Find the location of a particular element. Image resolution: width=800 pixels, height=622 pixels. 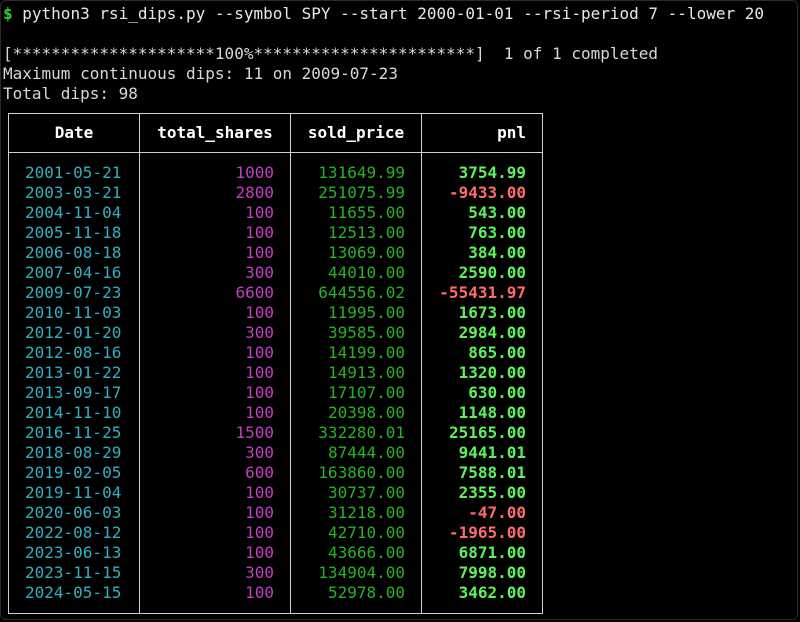

cell-date: 2012-08-16 is located at coordinates (74, 353).